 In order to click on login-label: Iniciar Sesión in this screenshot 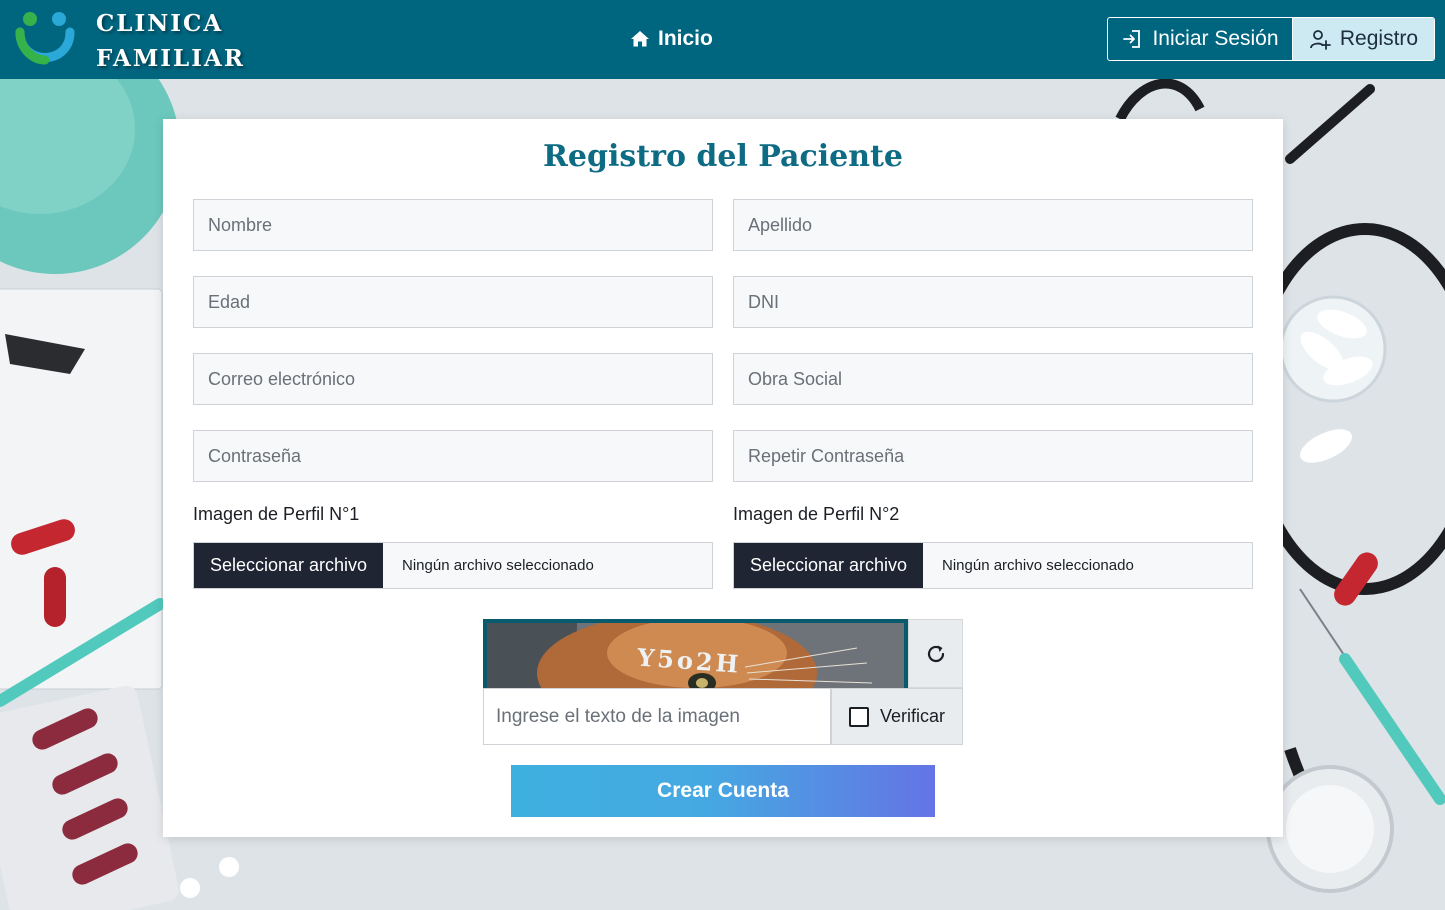, I will do `click(1215, 38)`.